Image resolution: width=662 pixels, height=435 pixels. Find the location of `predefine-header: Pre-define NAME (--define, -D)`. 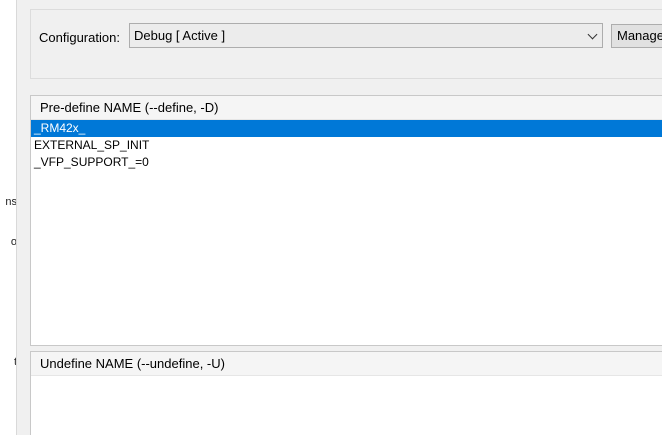

predefine-header: Pre-define NAME (--define, -D) is located at coordinates (346, 108).